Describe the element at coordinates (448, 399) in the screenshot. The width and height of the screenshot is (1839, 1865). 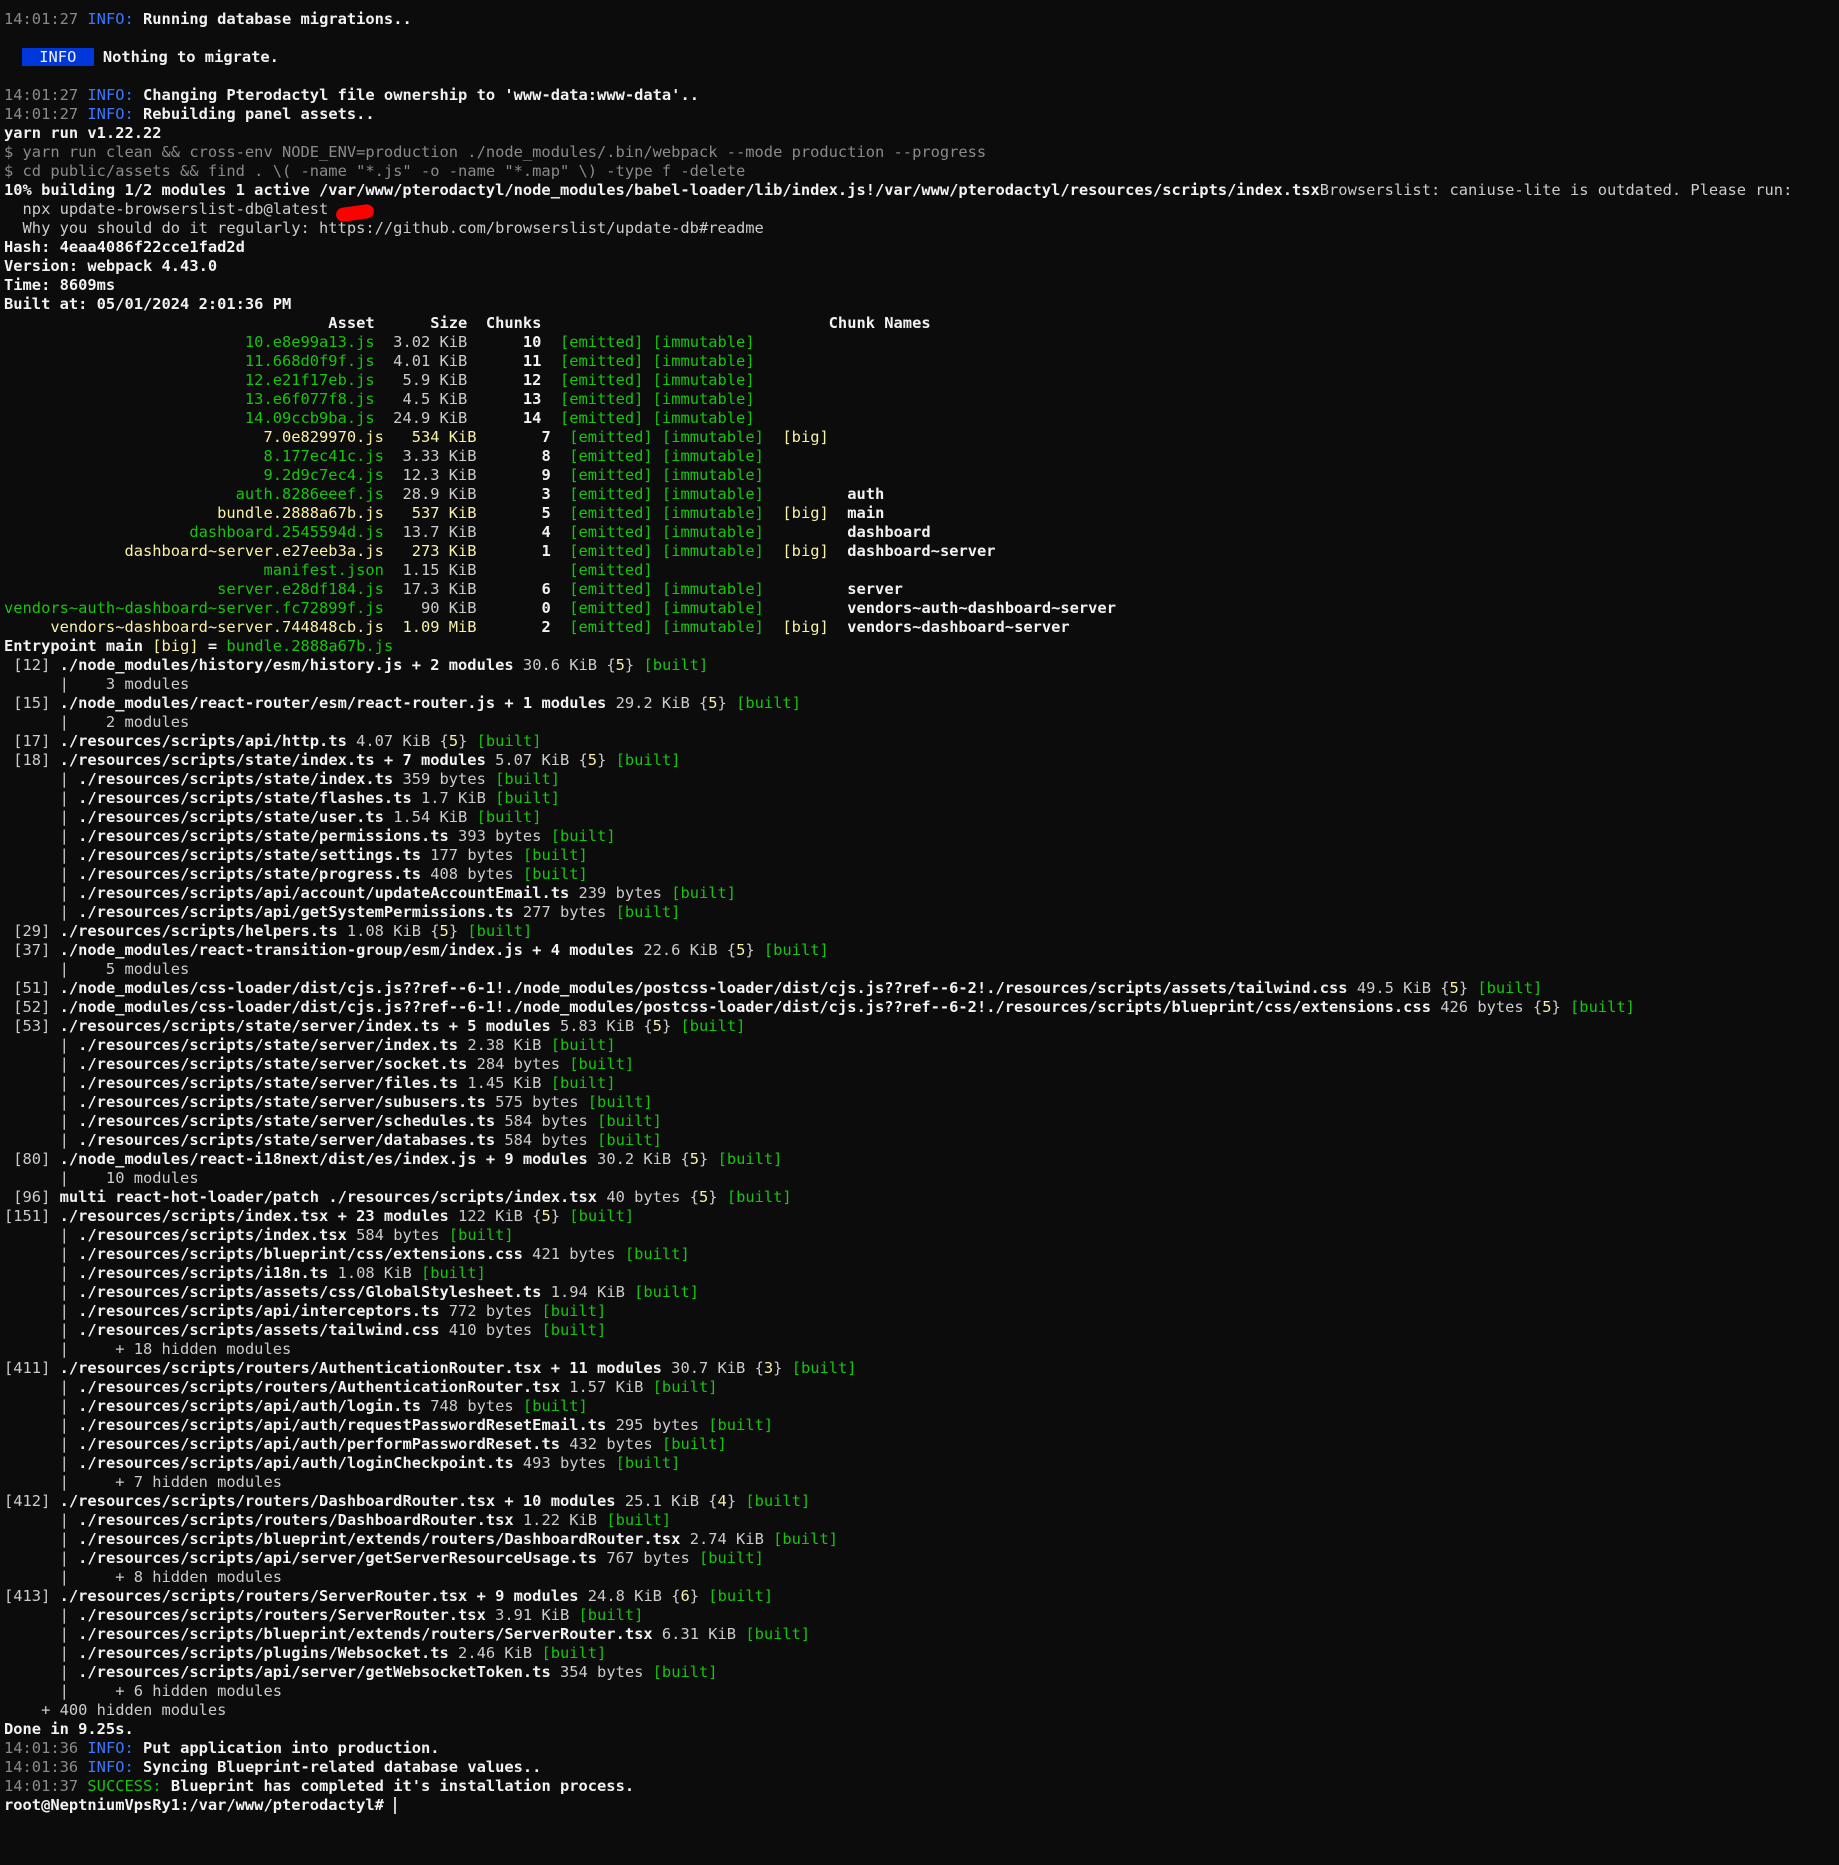
I see `line-segment: 4.5 KiB` at that location.